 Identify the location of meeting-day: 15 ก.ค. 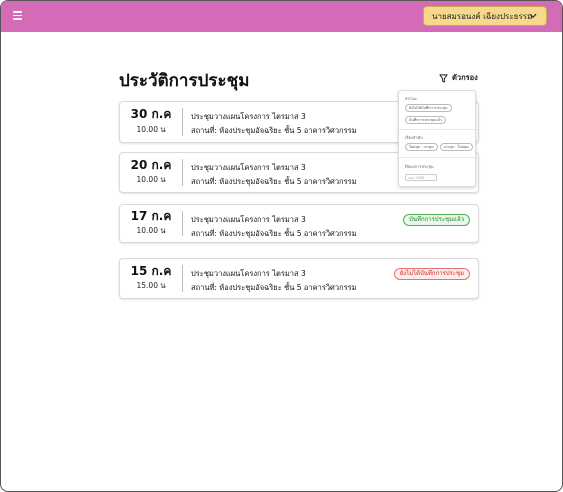
(151, 270).